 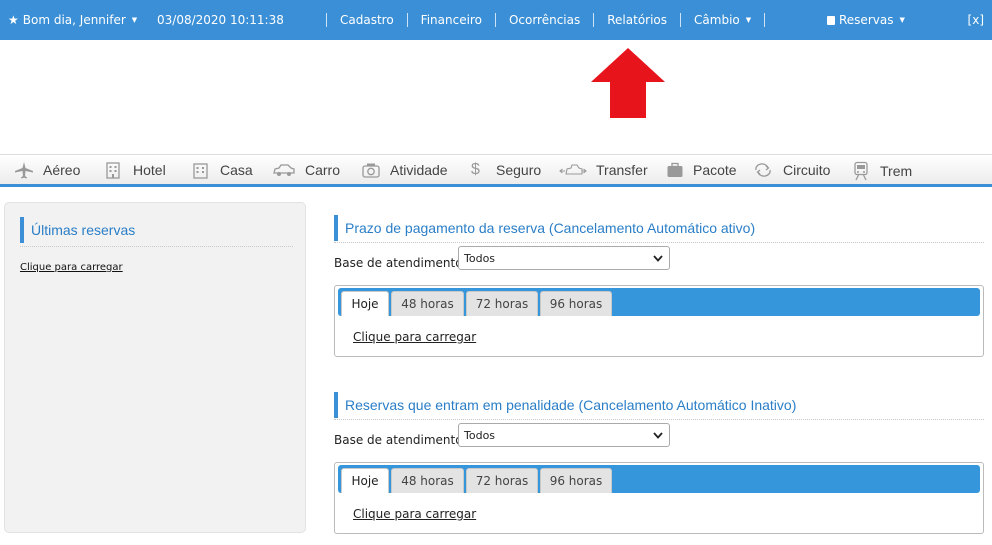 I want to click on camera-icon, so click(x=371, y=170).